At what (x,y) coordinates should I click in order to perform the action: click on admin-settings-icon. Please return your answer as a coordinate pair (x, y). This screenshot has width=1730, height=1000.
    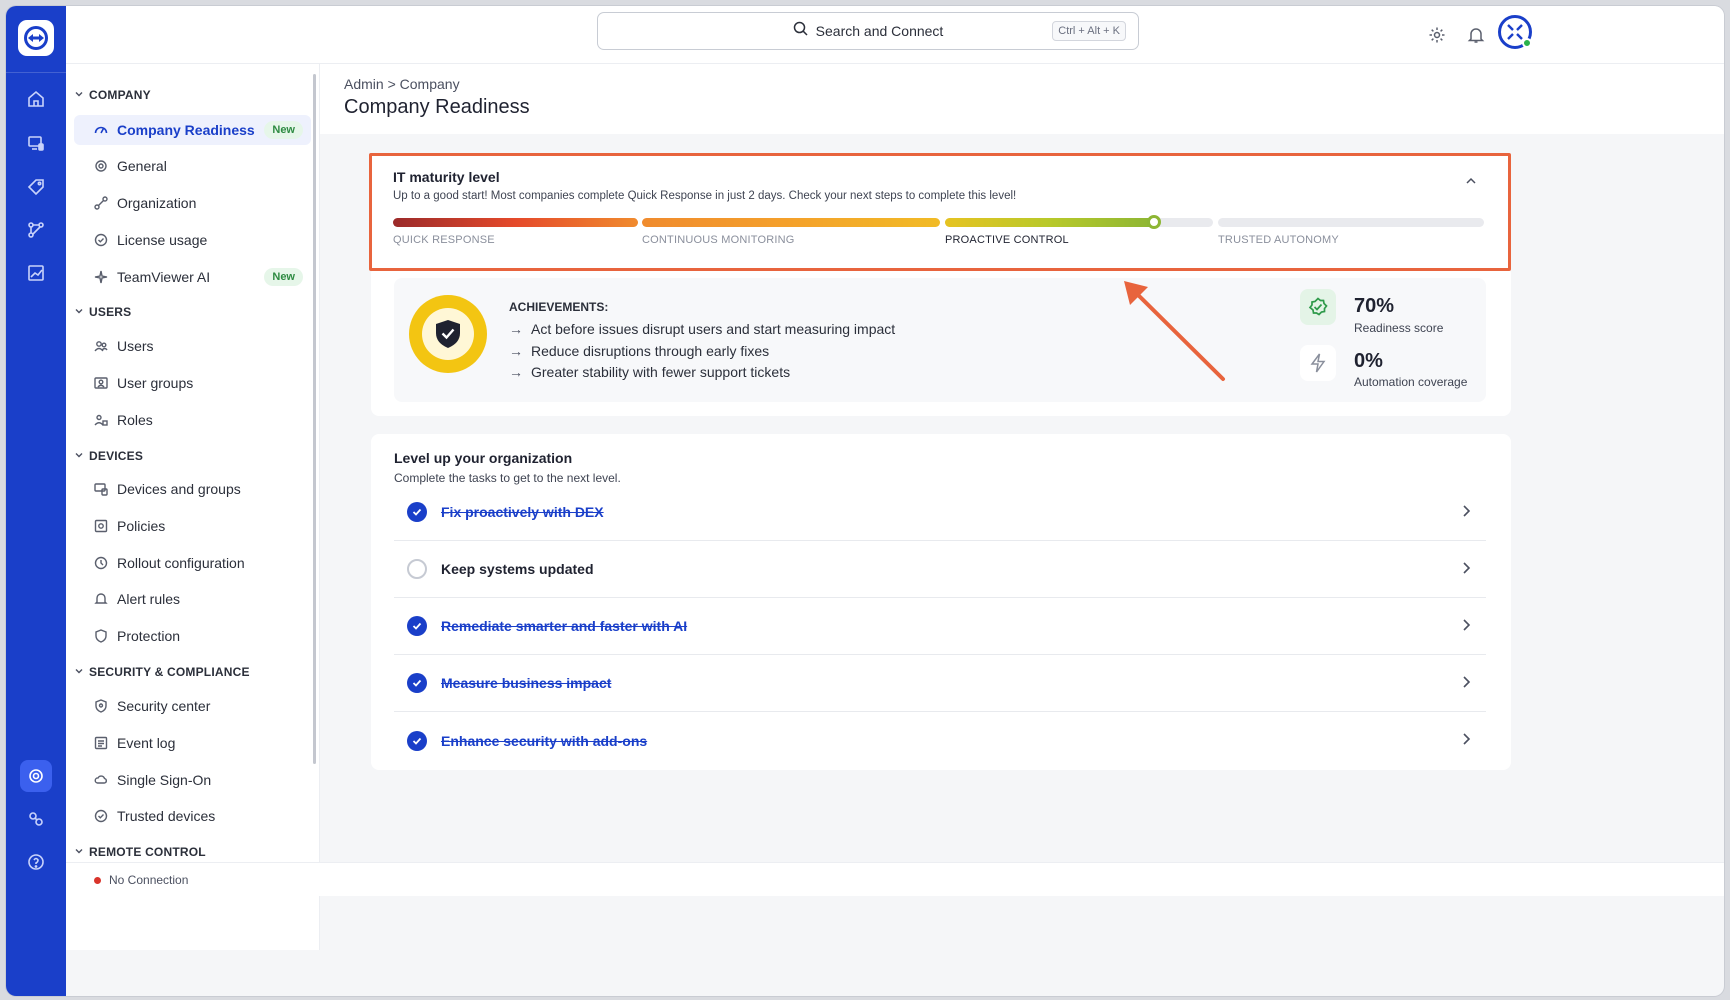
    Looking at the image, I should click on (36, 776).